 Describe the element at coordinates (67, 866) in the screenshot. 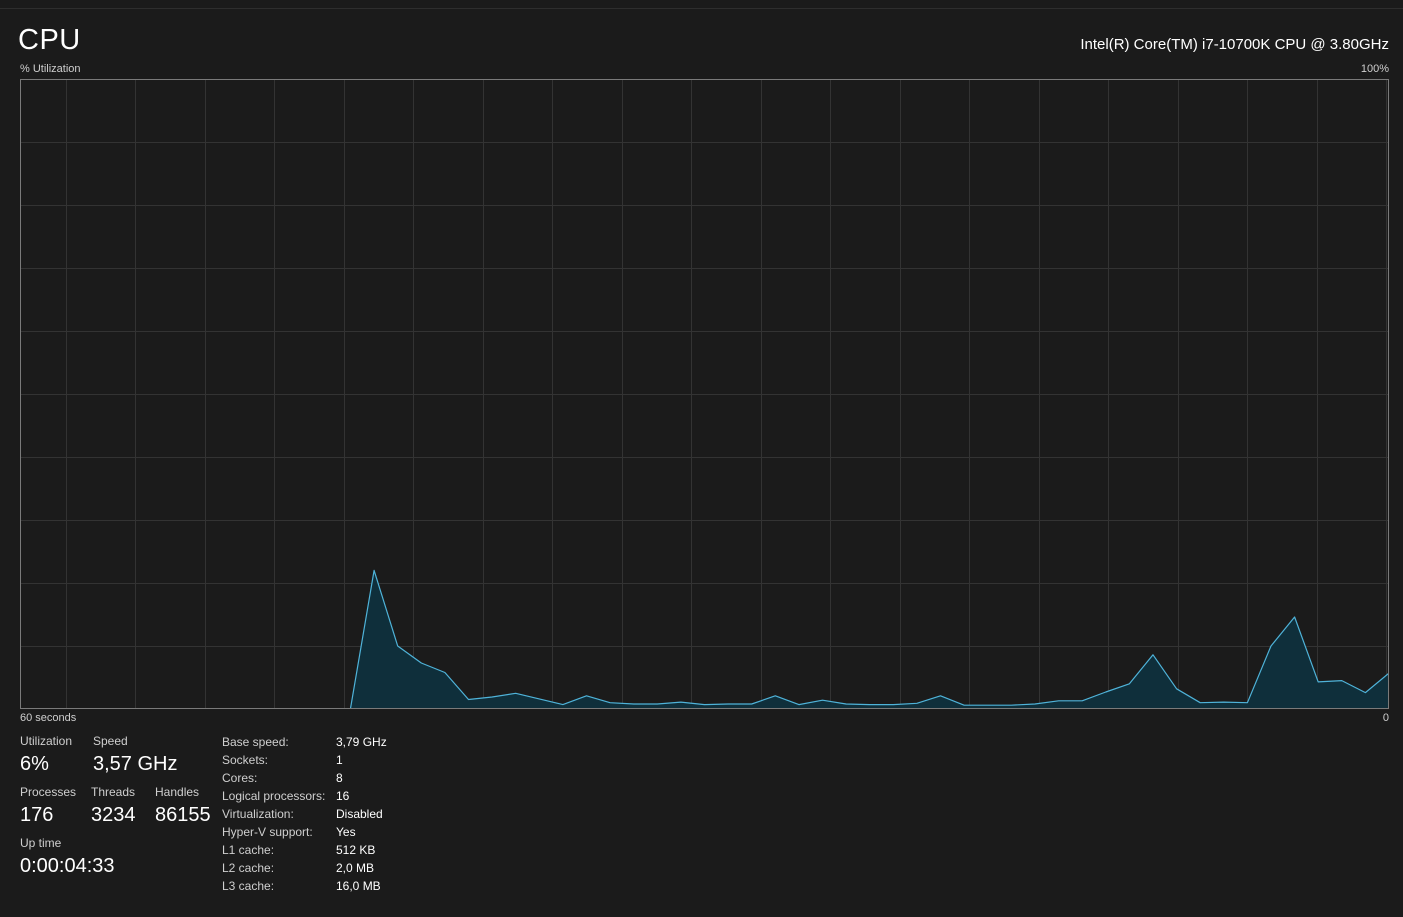

I see `stat-uptime-value: 0:00:04:33` at that location.